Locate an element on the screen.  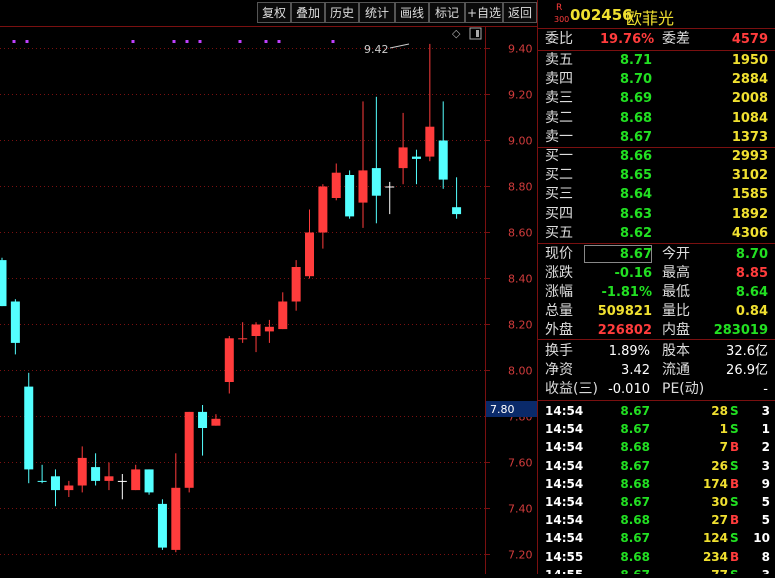
ask-level-row: 卖三 8.69 2008 is located at coordinates (656, 98).